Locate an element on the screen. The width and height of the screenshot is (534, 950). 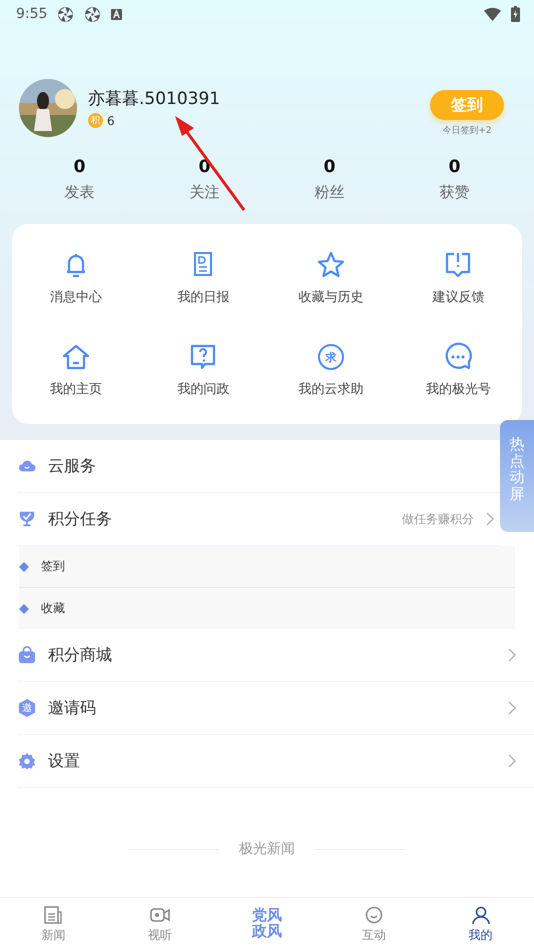
invite-icon: 邀 is located at coordinates (27, 708).